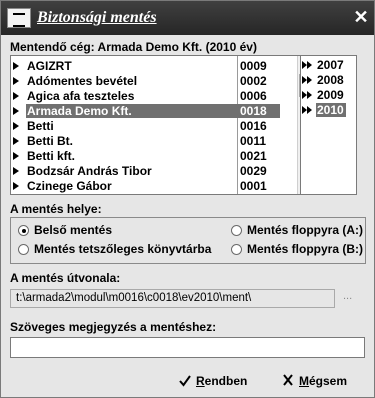 This screenshot has height=398, width=375. Describe the element at coordinates (253, 96) in the screenshot. I see `company-code: 0006` at that location.